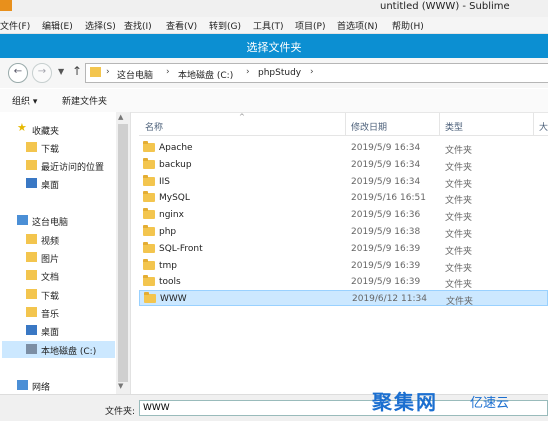 This screenshot has width=548, height=421. Describe the element at coordinates (176, 148) in the screenshot. I see `file-name: Apache` at that location.